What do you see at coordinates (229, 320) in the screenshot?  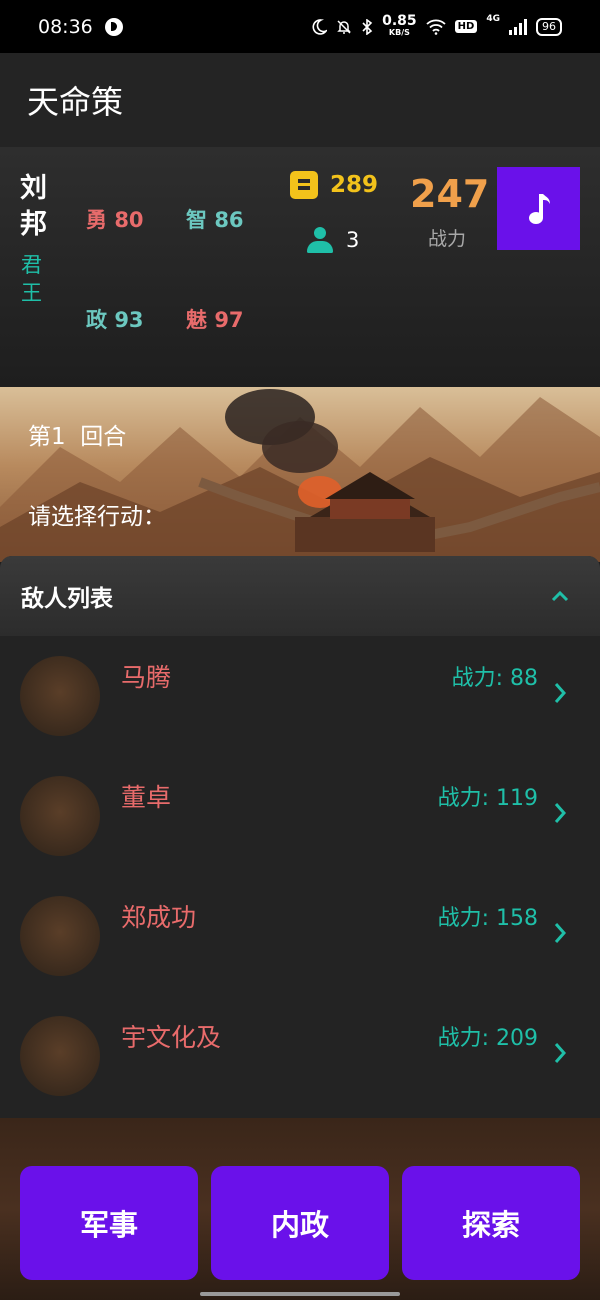 I see `stat-charm-value: 97` at bounding box center [229, 320].